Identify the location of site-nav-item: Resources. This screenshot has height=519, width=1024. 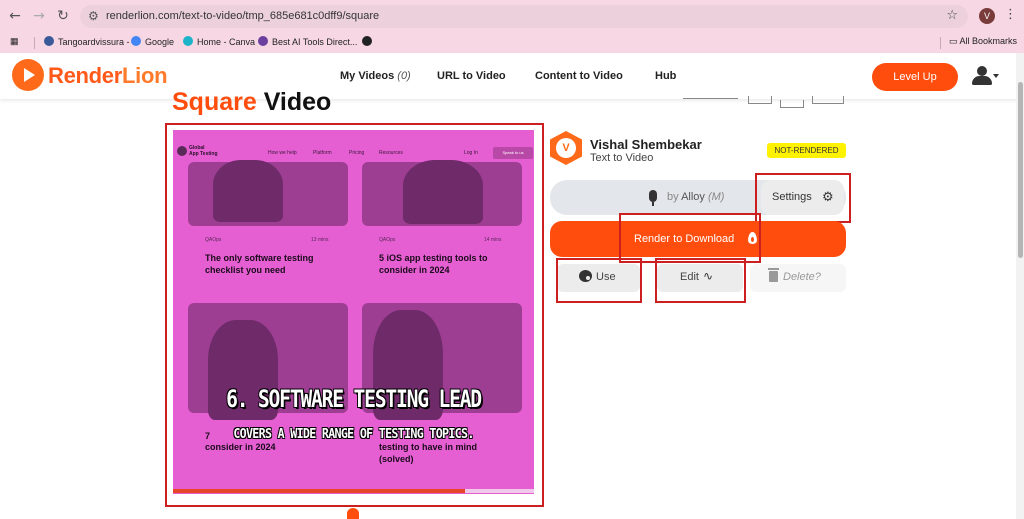
(391, 153).